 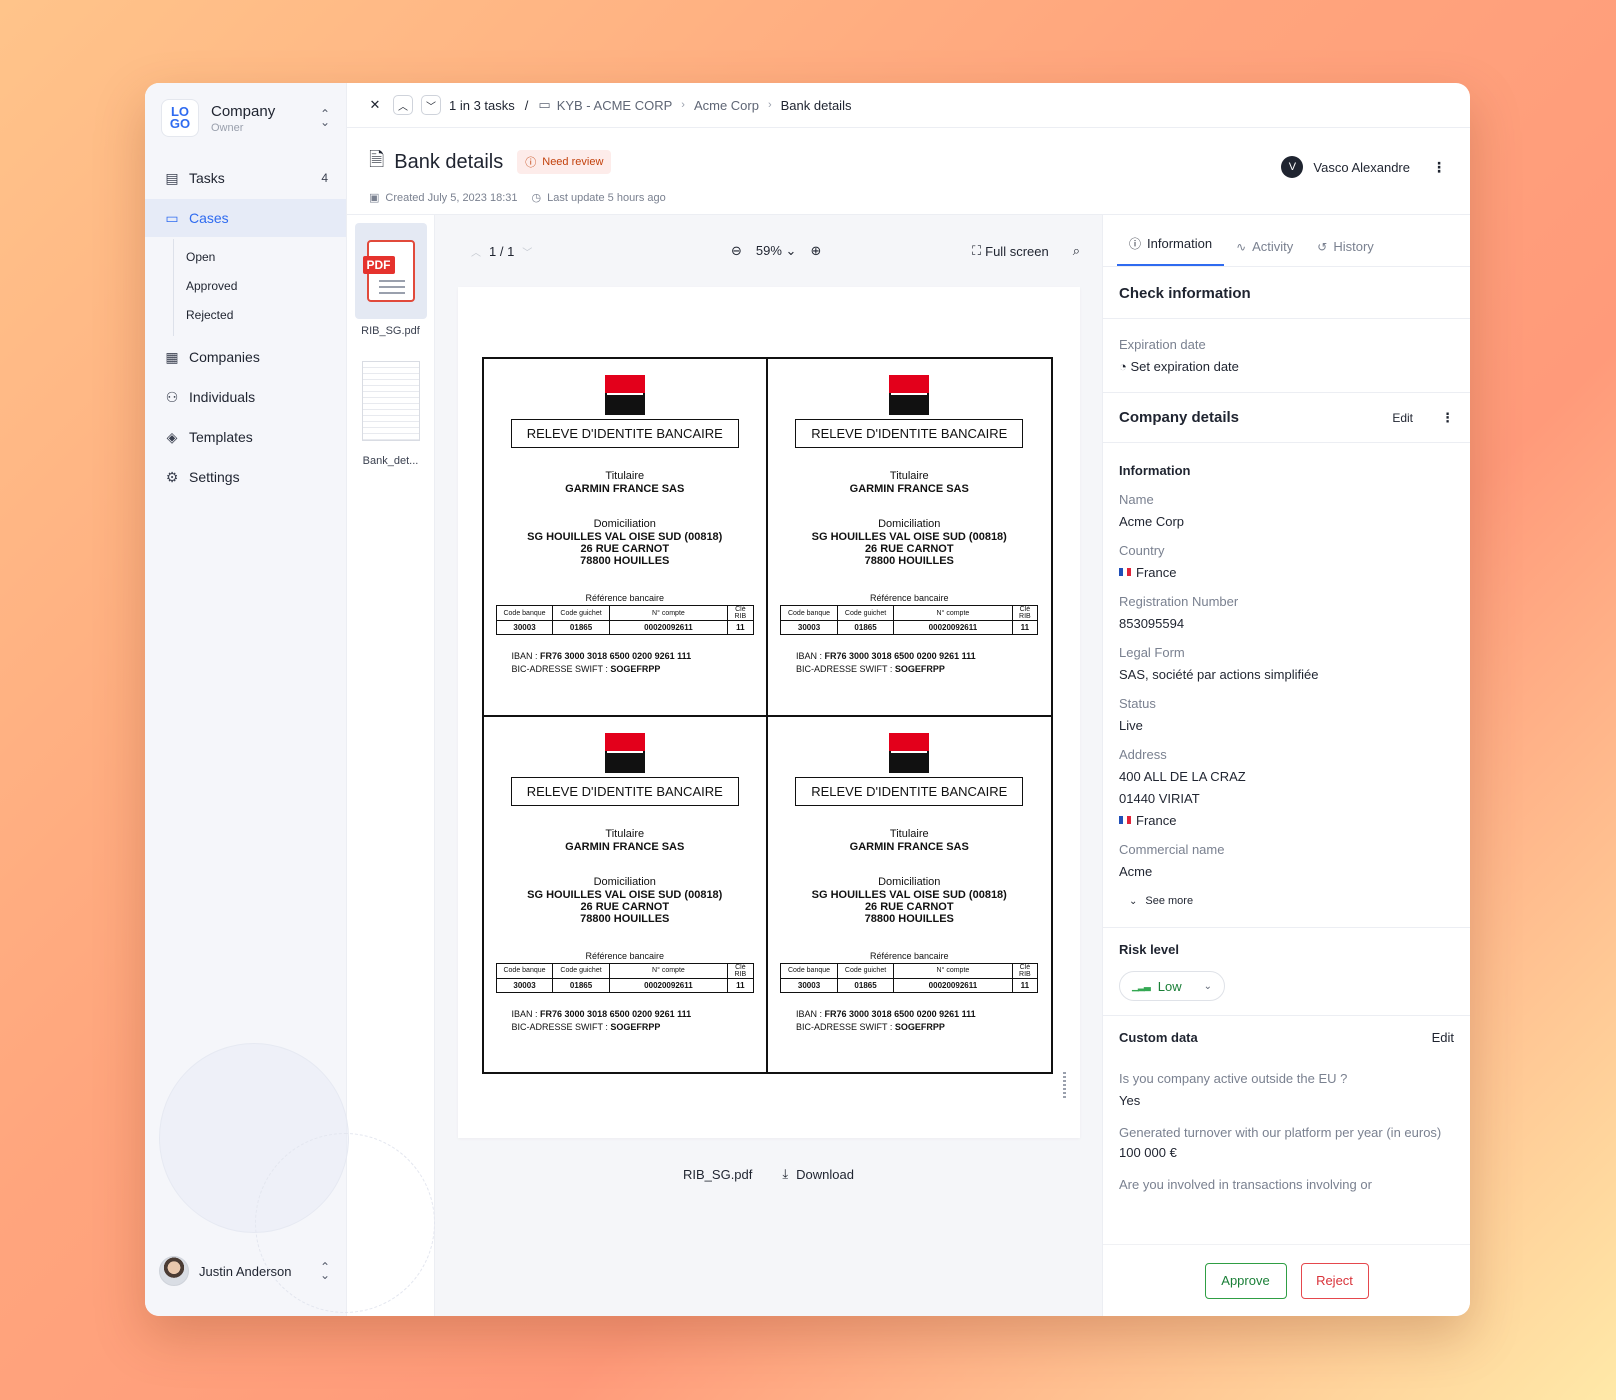 What do you see at coordinates (403, 105) in the screenshot?
I see `previous-task-button: ︿` at bounding box center [403, 105].